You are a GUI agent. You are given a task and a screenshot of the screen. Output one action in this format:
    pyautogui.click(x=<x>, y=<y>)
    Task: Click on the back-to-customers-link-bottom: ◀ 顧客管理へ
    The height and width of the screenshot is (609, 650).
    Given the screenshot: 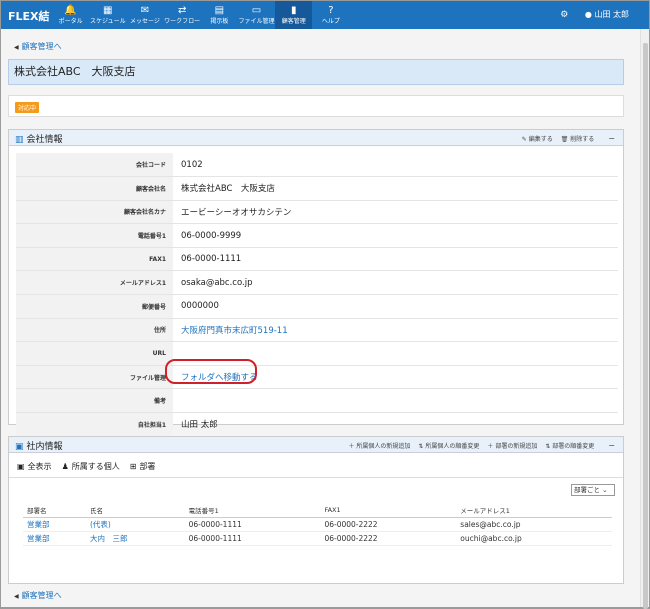 What is the action you would take?
    pyautogui.click(x=38, y=595)
    